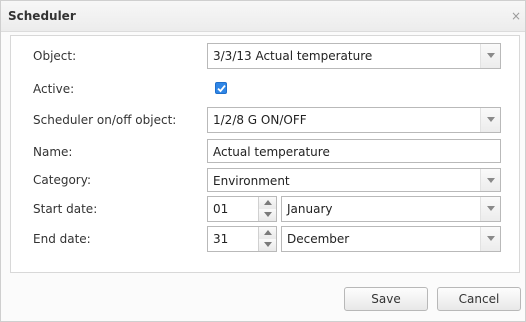 The image size is (526, 322). I want to click on start-day-value: 01, so click(221, 209).